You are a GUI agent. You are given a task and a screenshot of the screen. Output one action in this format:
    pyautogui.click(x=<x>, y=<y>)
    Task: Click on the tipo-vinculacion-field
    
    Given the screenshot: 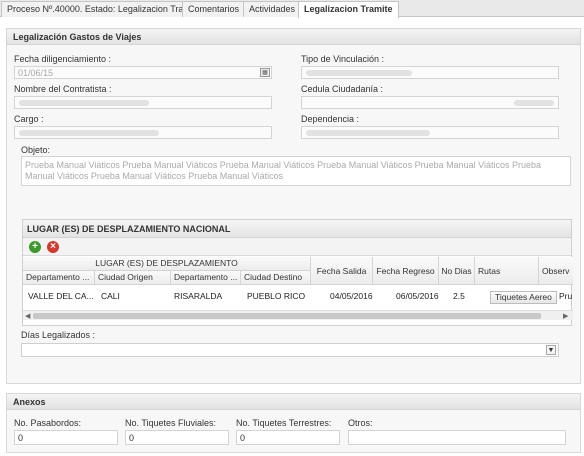 What is the action you would take?
    pyautogui.click(x=430, y=72)
    